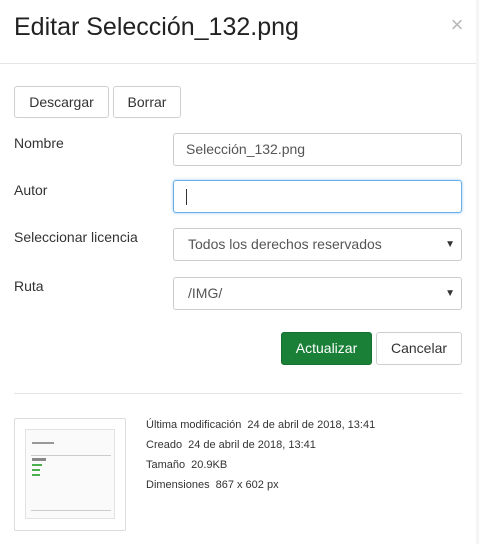 This screenshot has height=544, width=479. Describe the element at coordinates (194, 425) in the screenshot. I see `modified-label: Última modificación` at that location.